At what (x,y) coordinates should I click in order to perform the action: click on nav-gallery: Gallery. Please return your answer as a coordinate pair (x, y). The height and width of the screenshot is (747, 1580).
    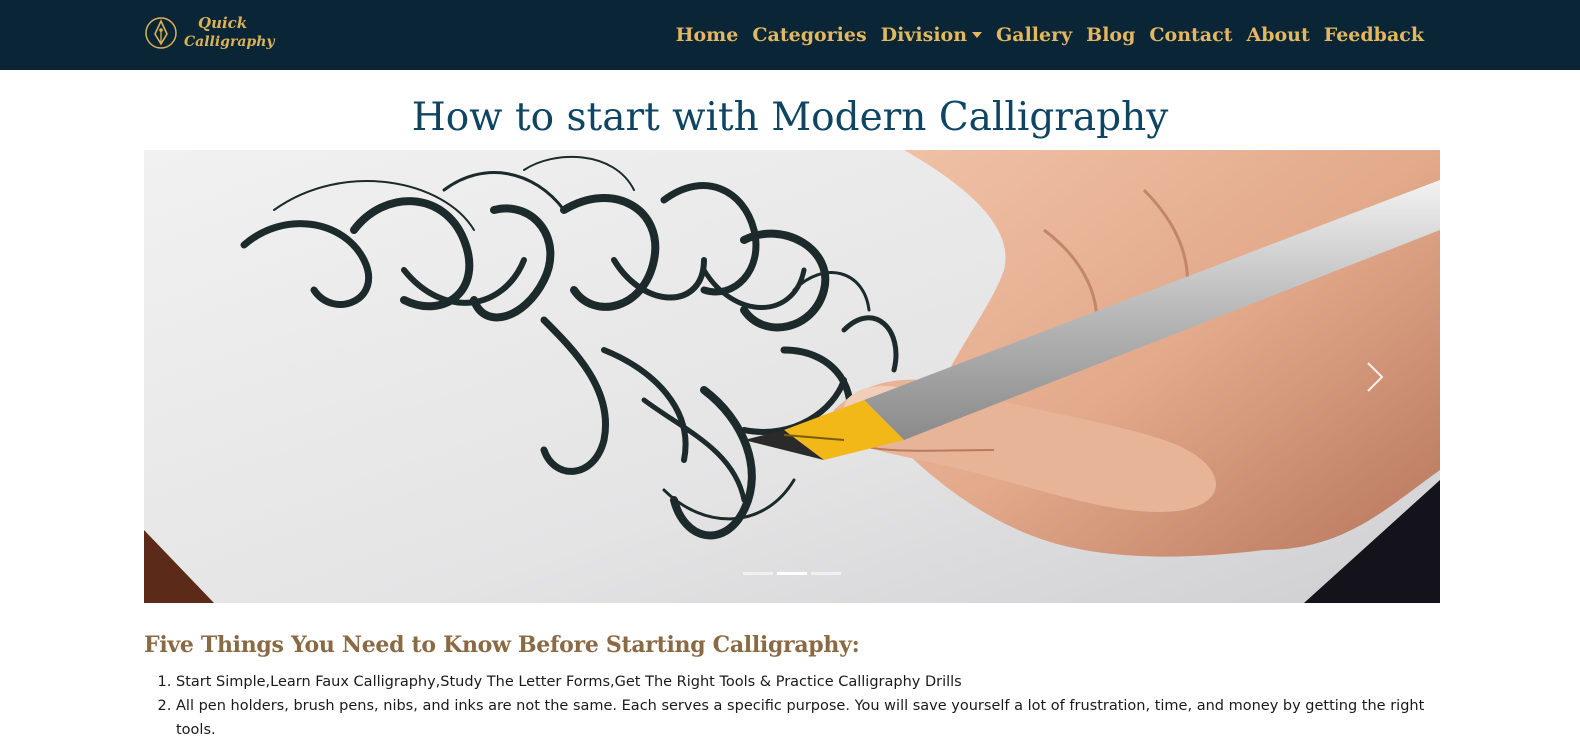
    Looking at the image, I should click on (1034, 35).